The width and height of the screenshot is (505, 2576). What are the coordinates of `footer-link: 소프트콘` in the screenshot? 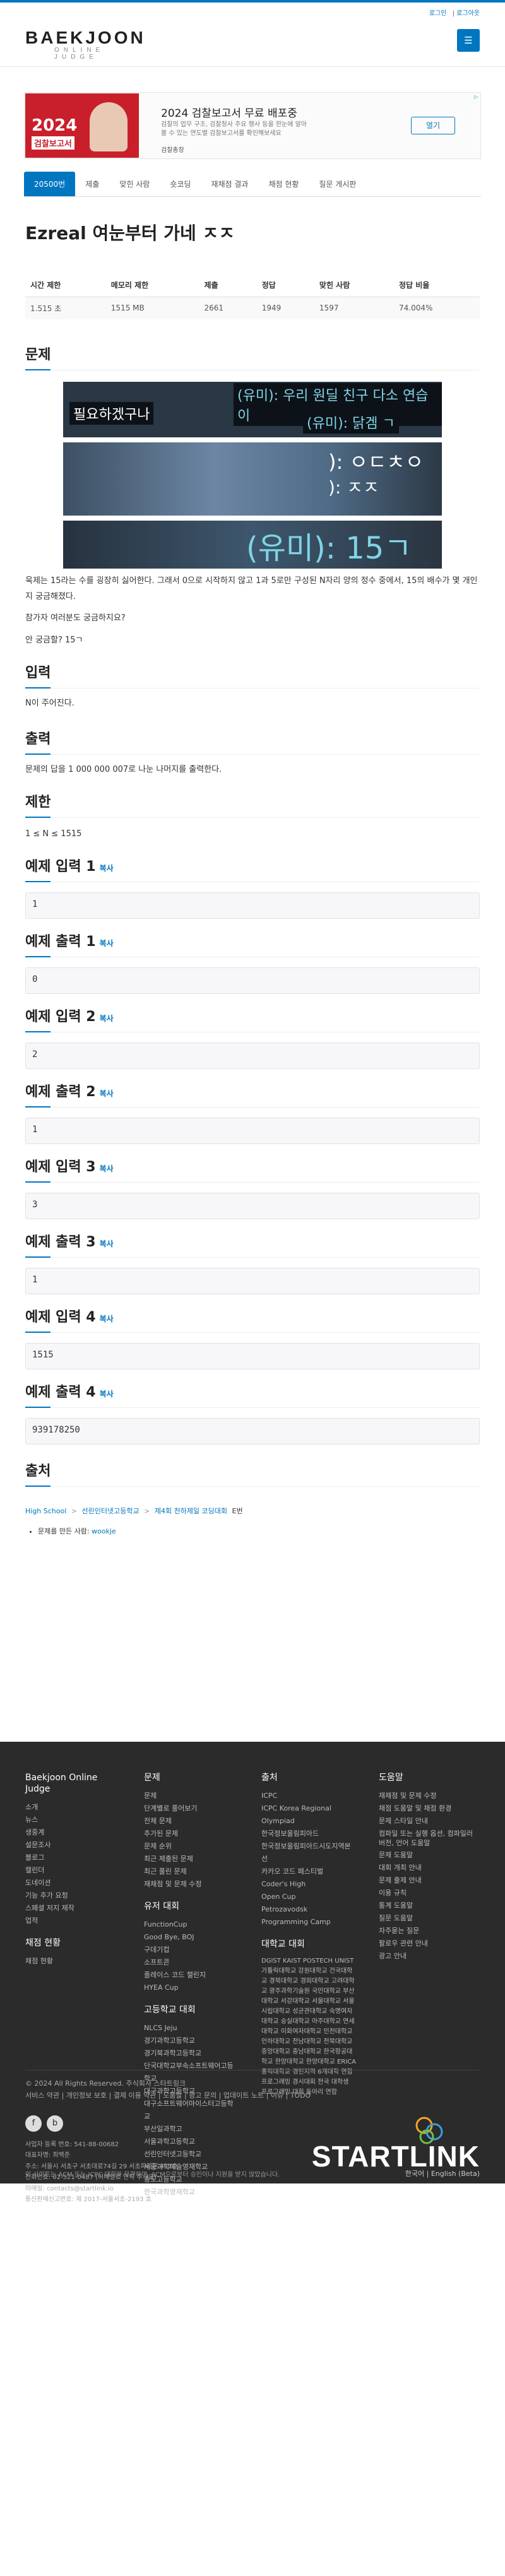 It's located at (191, 1963).